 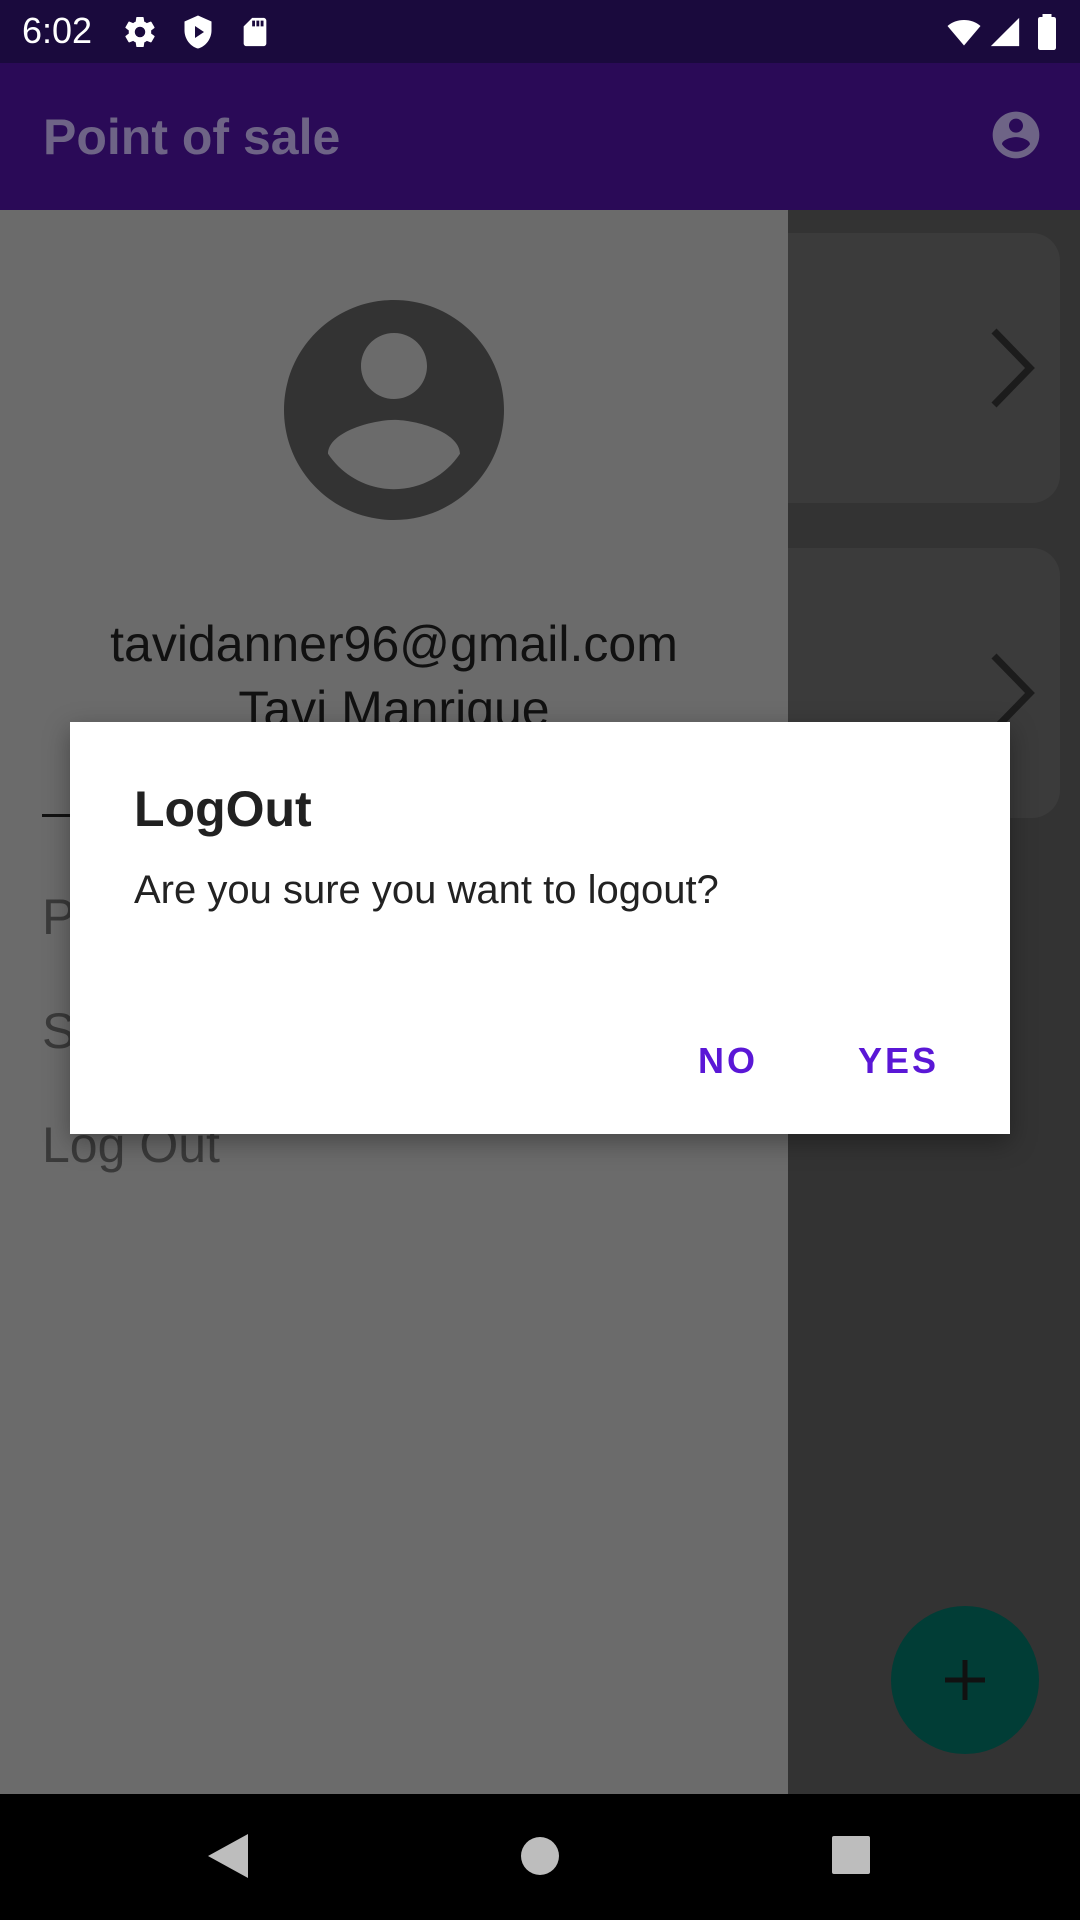 What do you see at coordinates (910, 368) in the screenshot?
I see `list-card` at bounding box center [910, 368].